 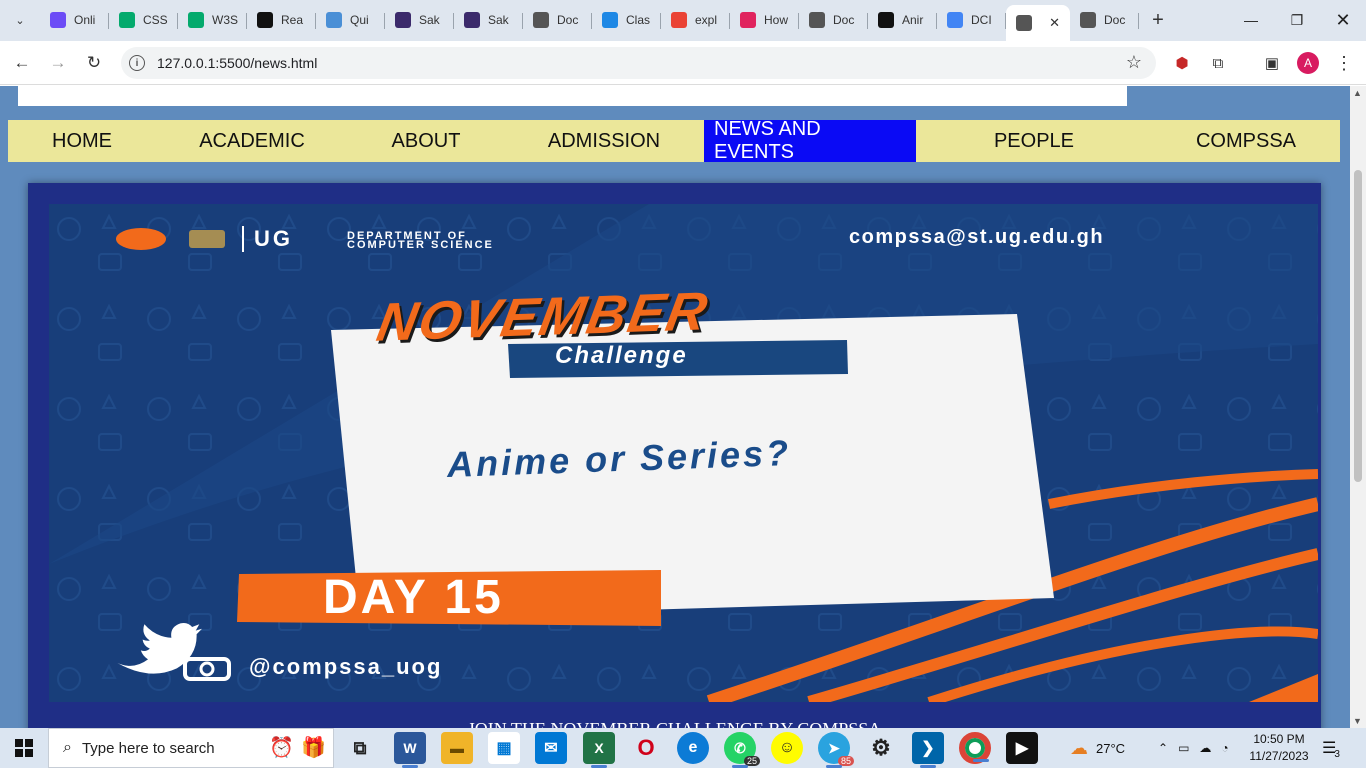 What do you see at coordinates (836, 750) in the screenshot?
I see `telegram-icon: ➤ 85` at bounding box center [836, 750].